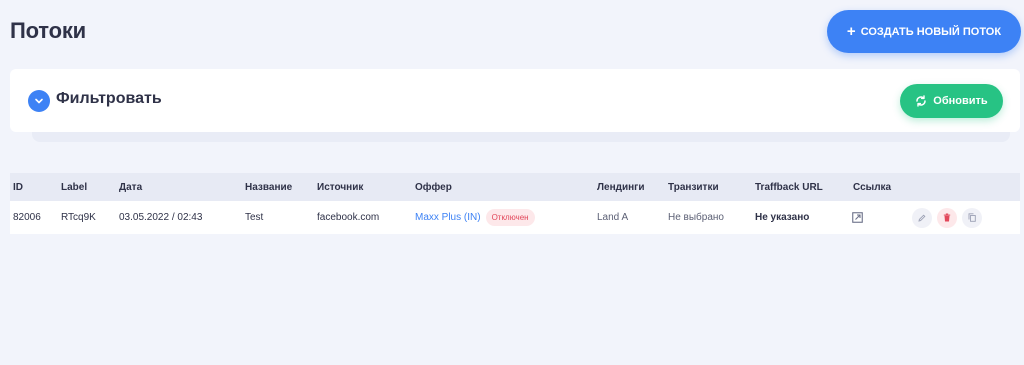 The image size is (1024, 365). Describe the element at coordinates (613, 217) in the screenshot. I see `row-landing: Land A` at that location.